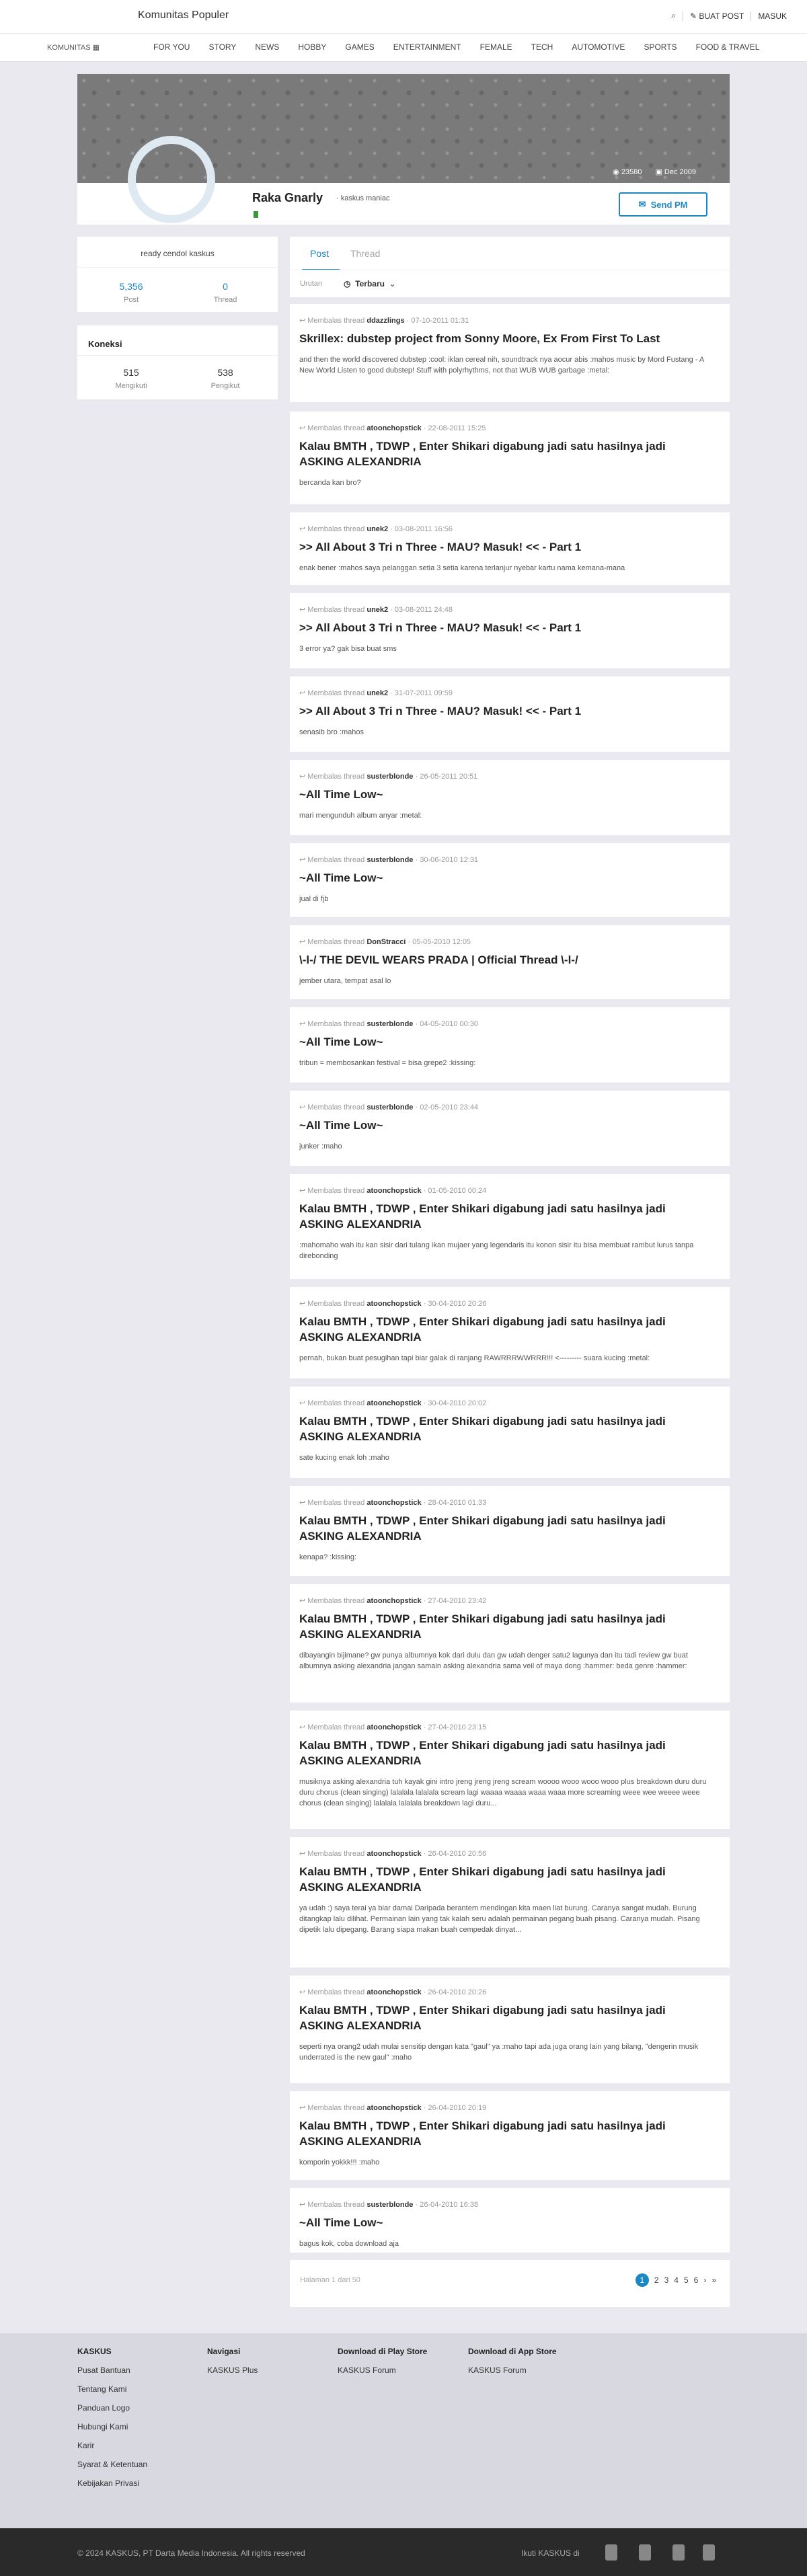 The height and width of the screenshot is (2576, 807). Describe the element at coordinates (359, 47) in the screenshot. I see `category-item: GAMES` at that location.